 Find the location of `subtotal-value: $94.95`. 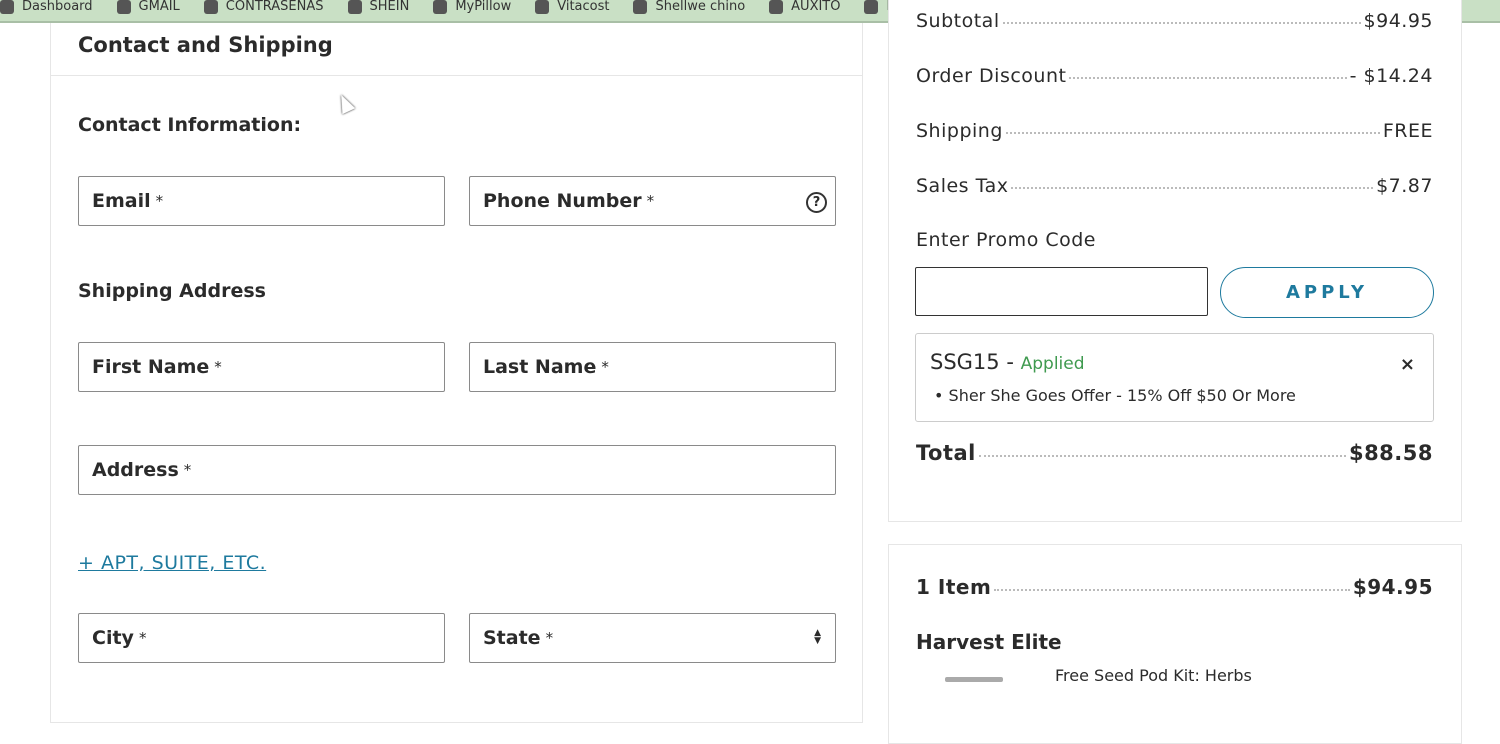

subtotal-value: $94.95 is located at coordinates (1398, 21).